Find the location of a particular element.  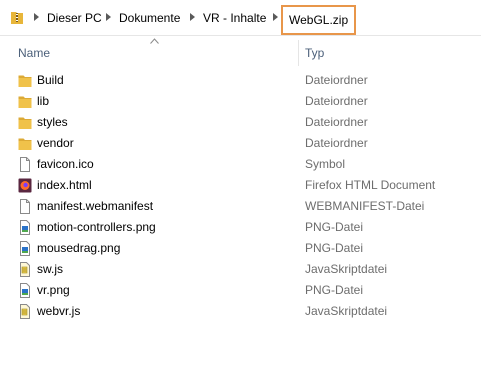

breadcrumb-item-dieser-pc: Dieser PC is located at coordinates (74, 18).